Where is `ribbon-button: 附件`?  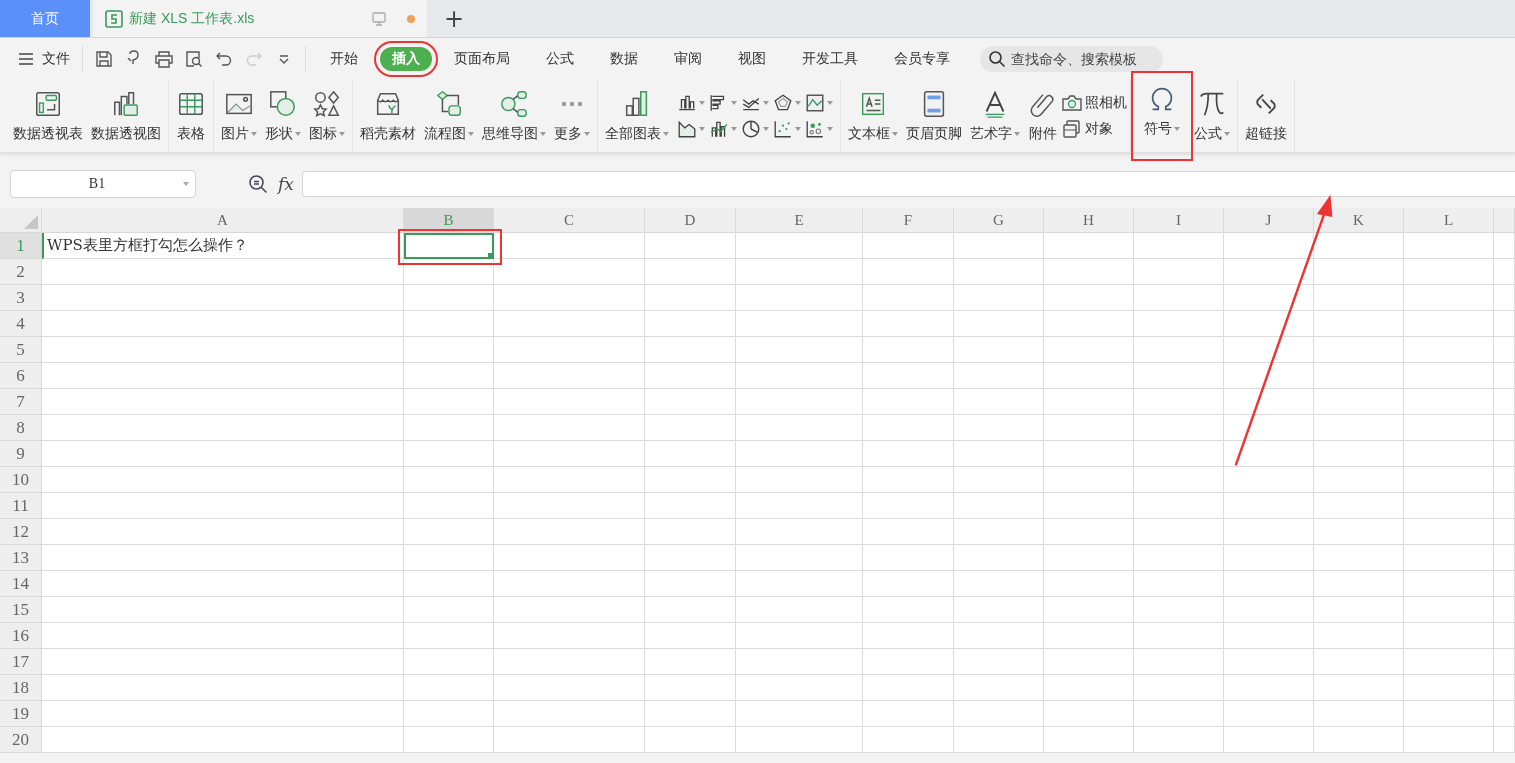
ribbon-button: 附件 is located at coordinates (1043, 116).